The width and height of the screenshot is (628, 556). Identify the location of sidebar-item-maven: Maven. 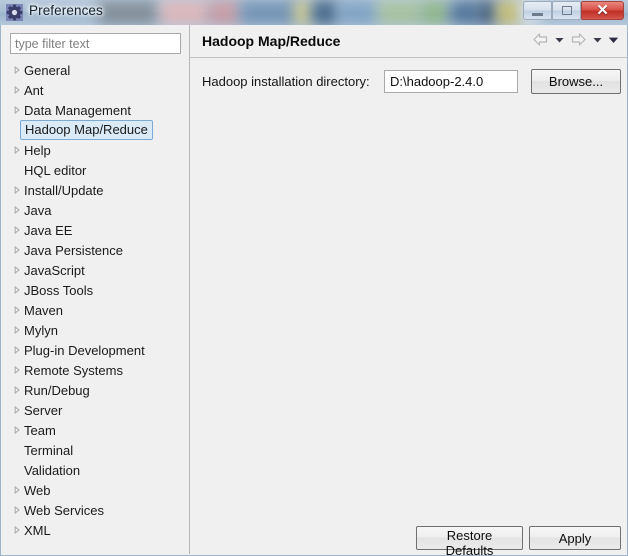
(95, 310).